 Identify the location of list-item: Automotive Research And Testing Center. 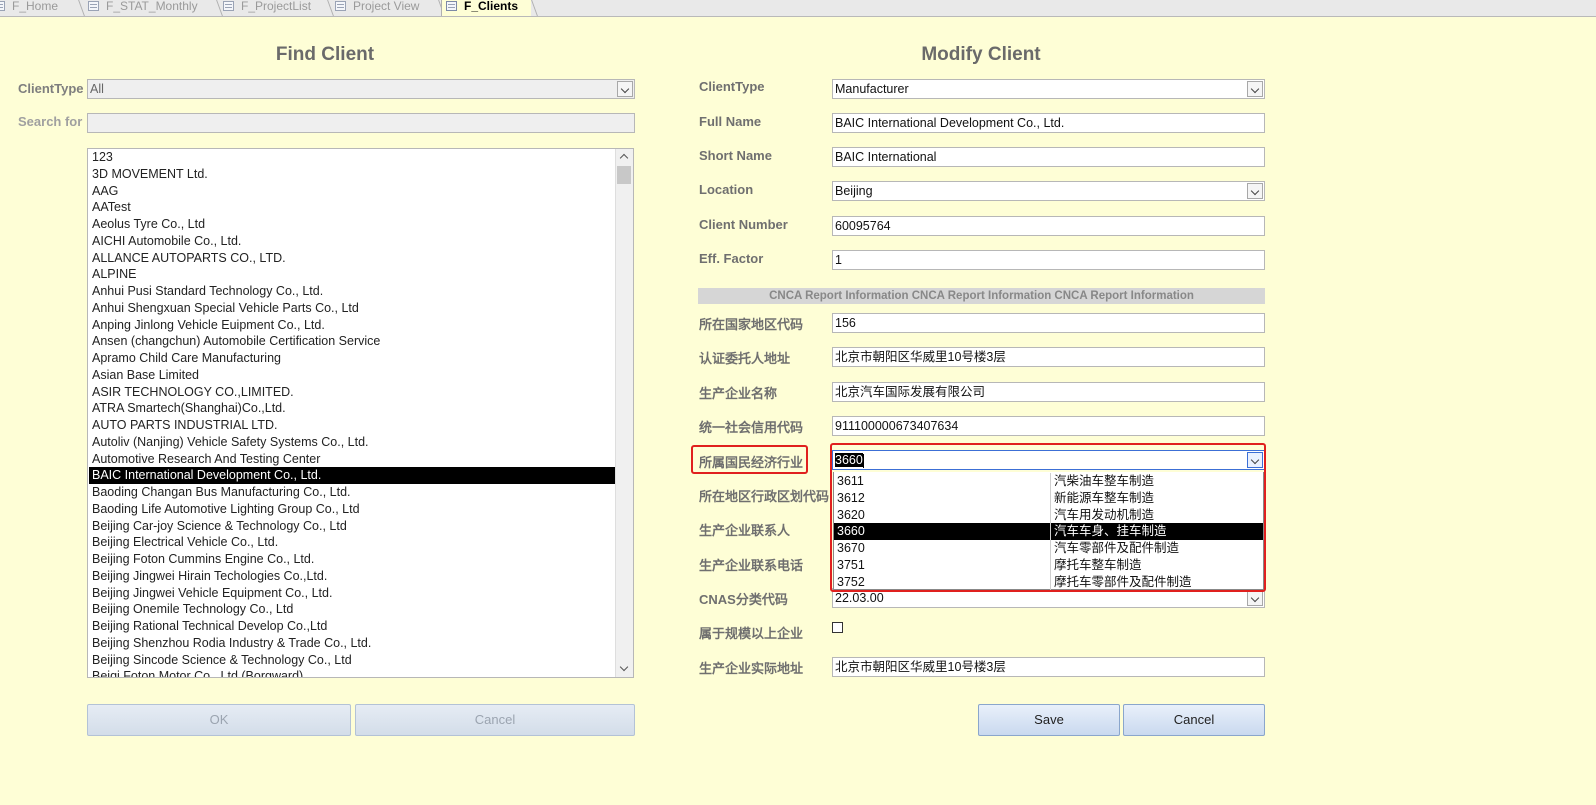
(354, 459).